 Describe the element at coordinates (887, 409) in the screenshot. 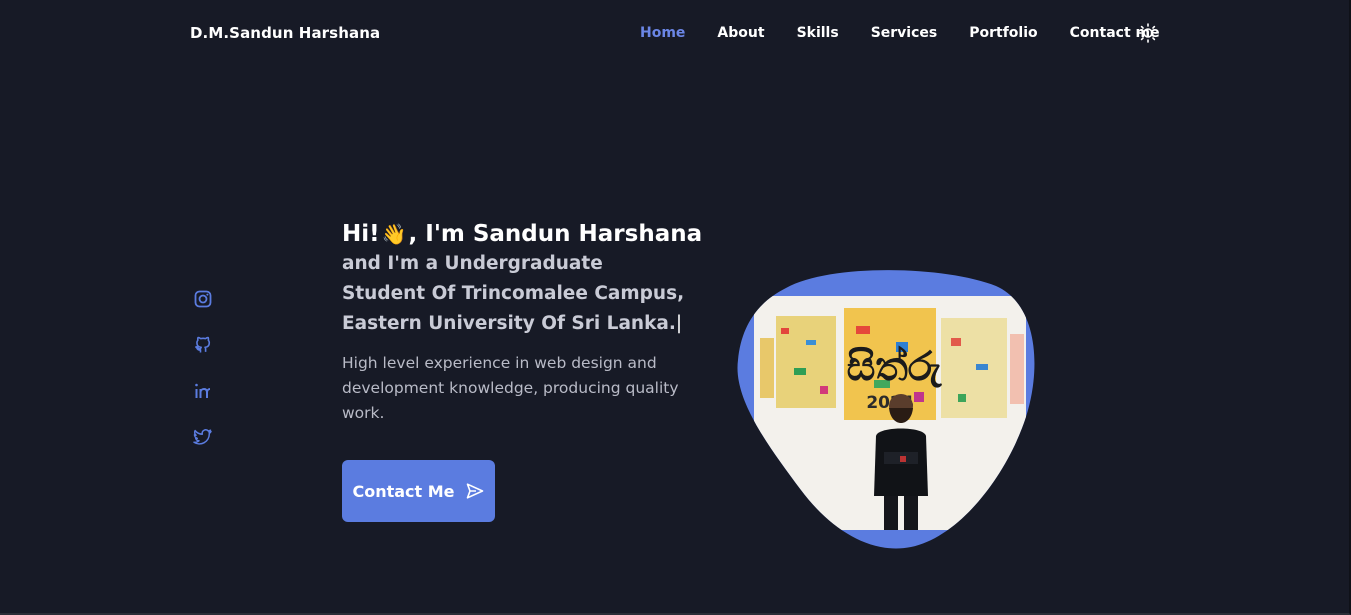

I see `profile-image: සිත්රු 2024` at that location.